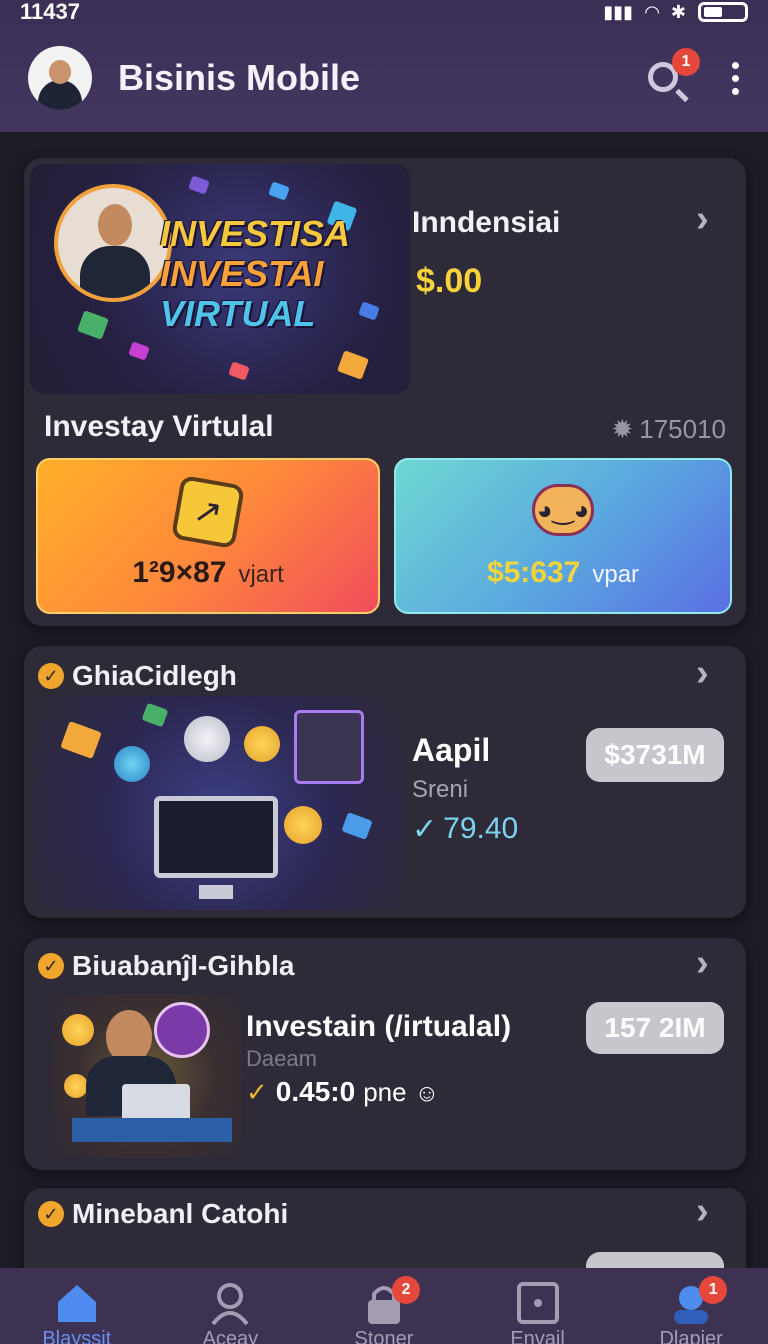 Image resolution: width=768 pixels, height=1344 pixels. I want to click on app-header: Bisinis Mobile 1, so click(384, 78).